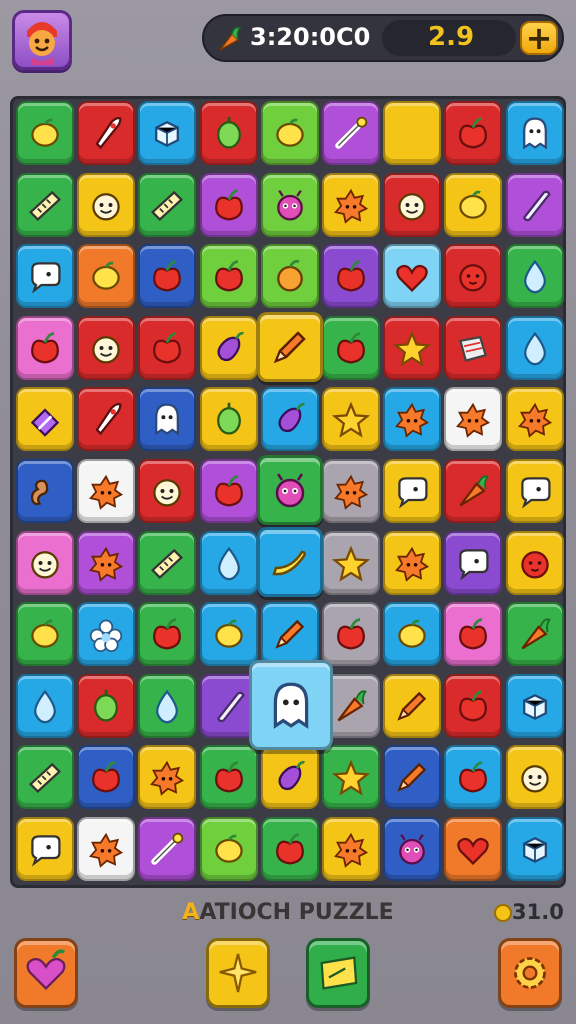 This screenshot has height=1024, width=576. I want to click on board-tile-r1-c1, so click(45, 133).